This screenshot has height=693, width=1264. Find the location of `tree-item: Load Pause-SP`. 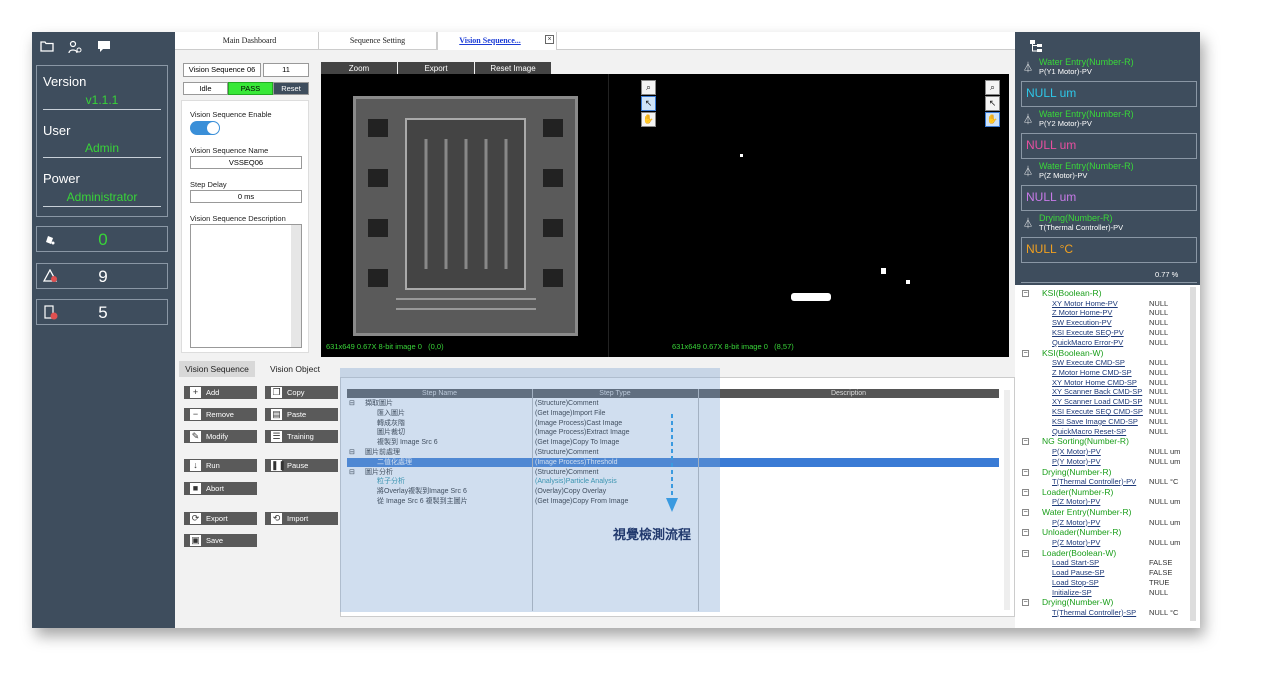

tree-item: Load Pause-SP is located at coordinates (1078, 572).